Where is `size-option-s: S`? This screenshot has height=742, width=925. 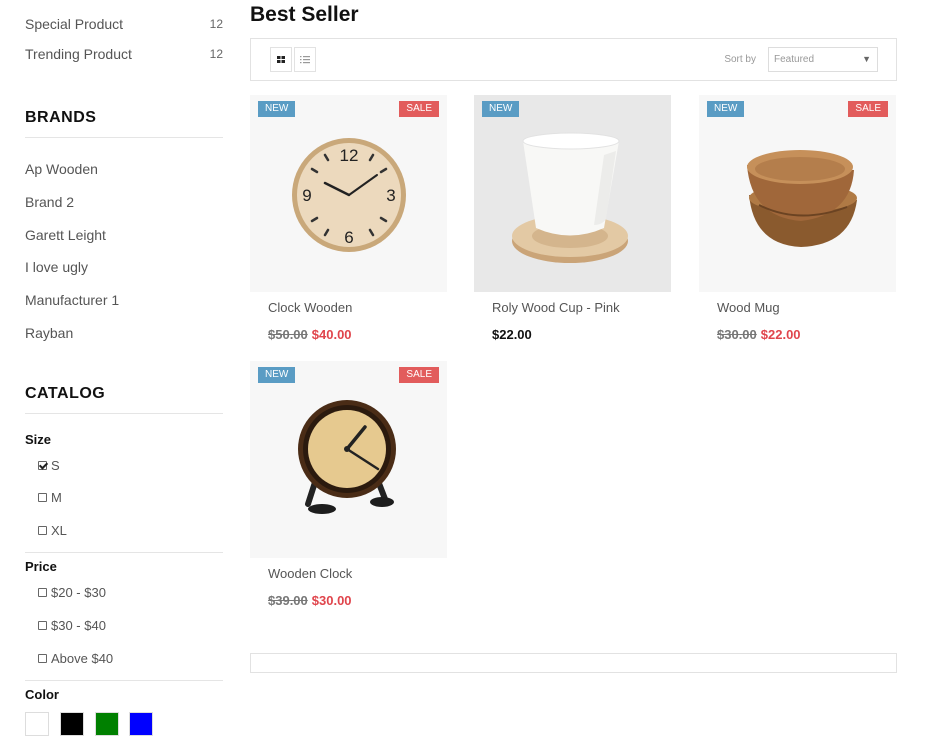
size-option-s: S is located at coordinates (49, 465).